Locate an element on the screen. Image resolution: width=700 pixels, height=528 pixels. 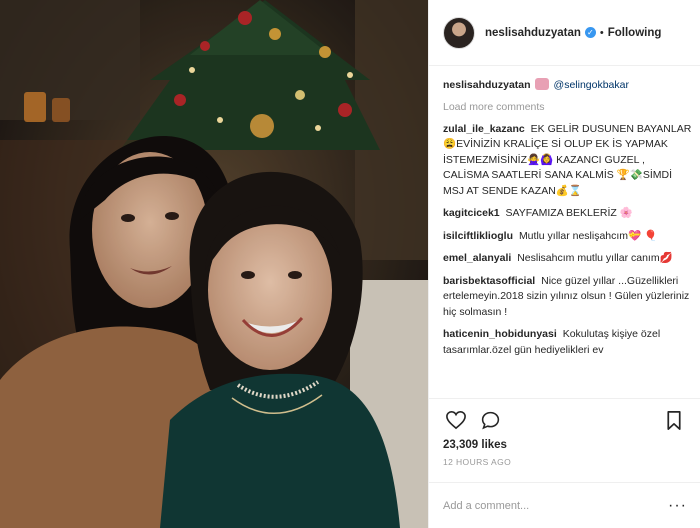
comment-username: emel_alanyali is located at coordinates (477, 258).